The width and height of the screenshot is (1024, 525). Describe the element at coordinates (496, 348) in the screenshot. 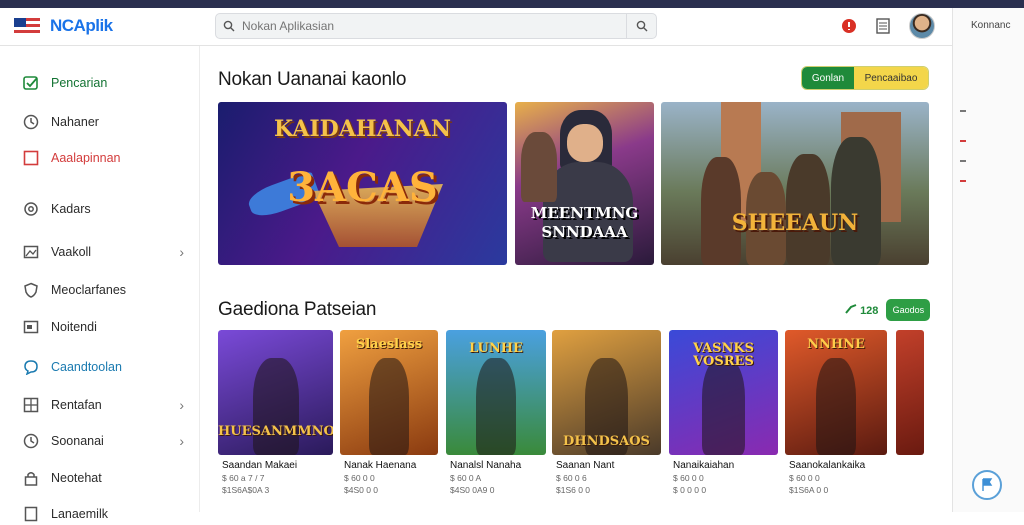

I see `game-card-art-text: LUNHE` at that location.